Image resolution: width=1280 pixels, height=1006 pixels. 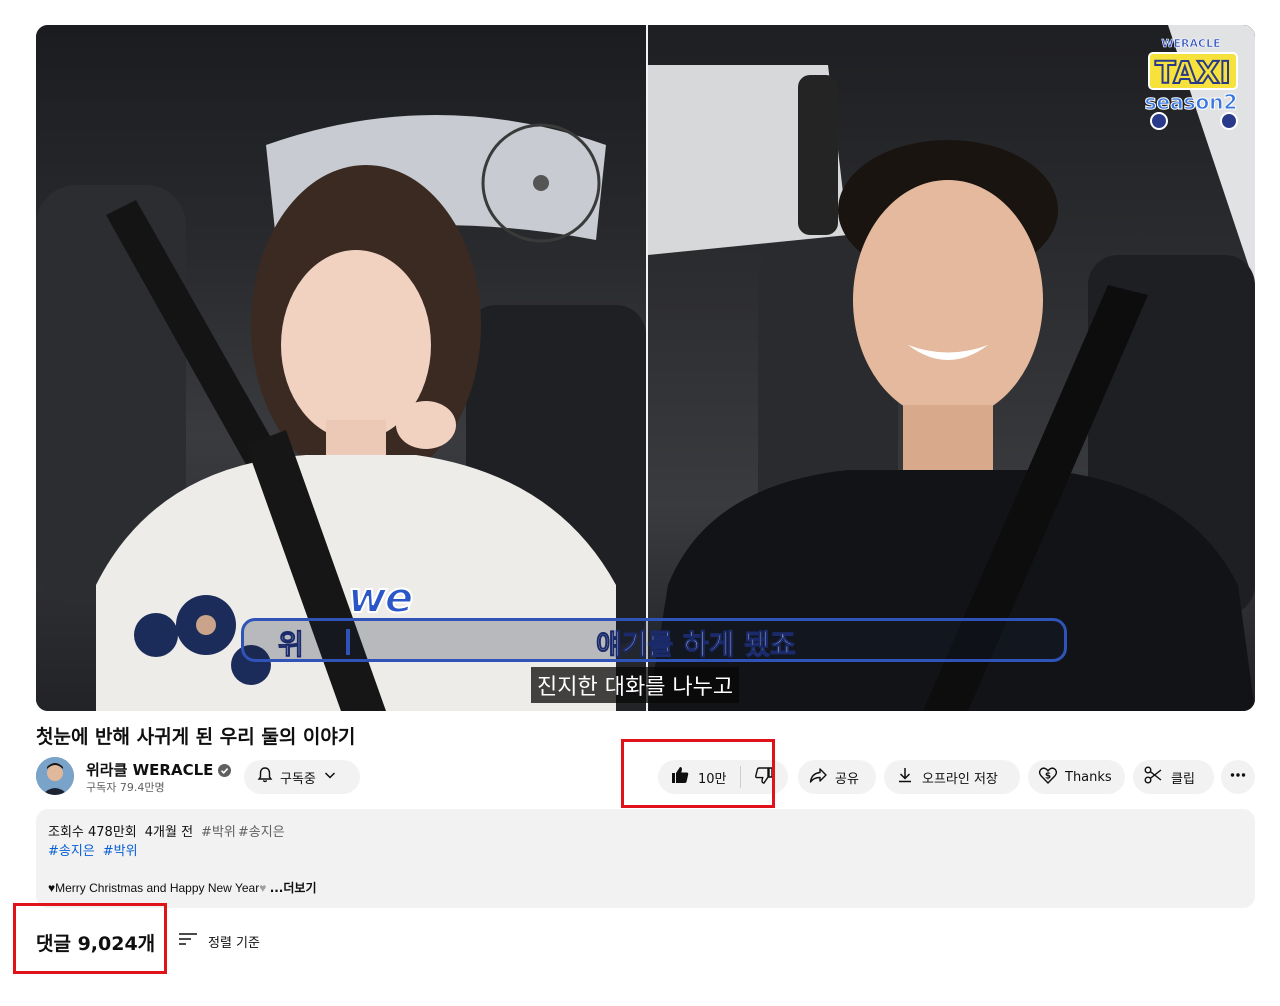 I want to click on channel-name: 위라클 WERACLE, so click(x=149, y=769).